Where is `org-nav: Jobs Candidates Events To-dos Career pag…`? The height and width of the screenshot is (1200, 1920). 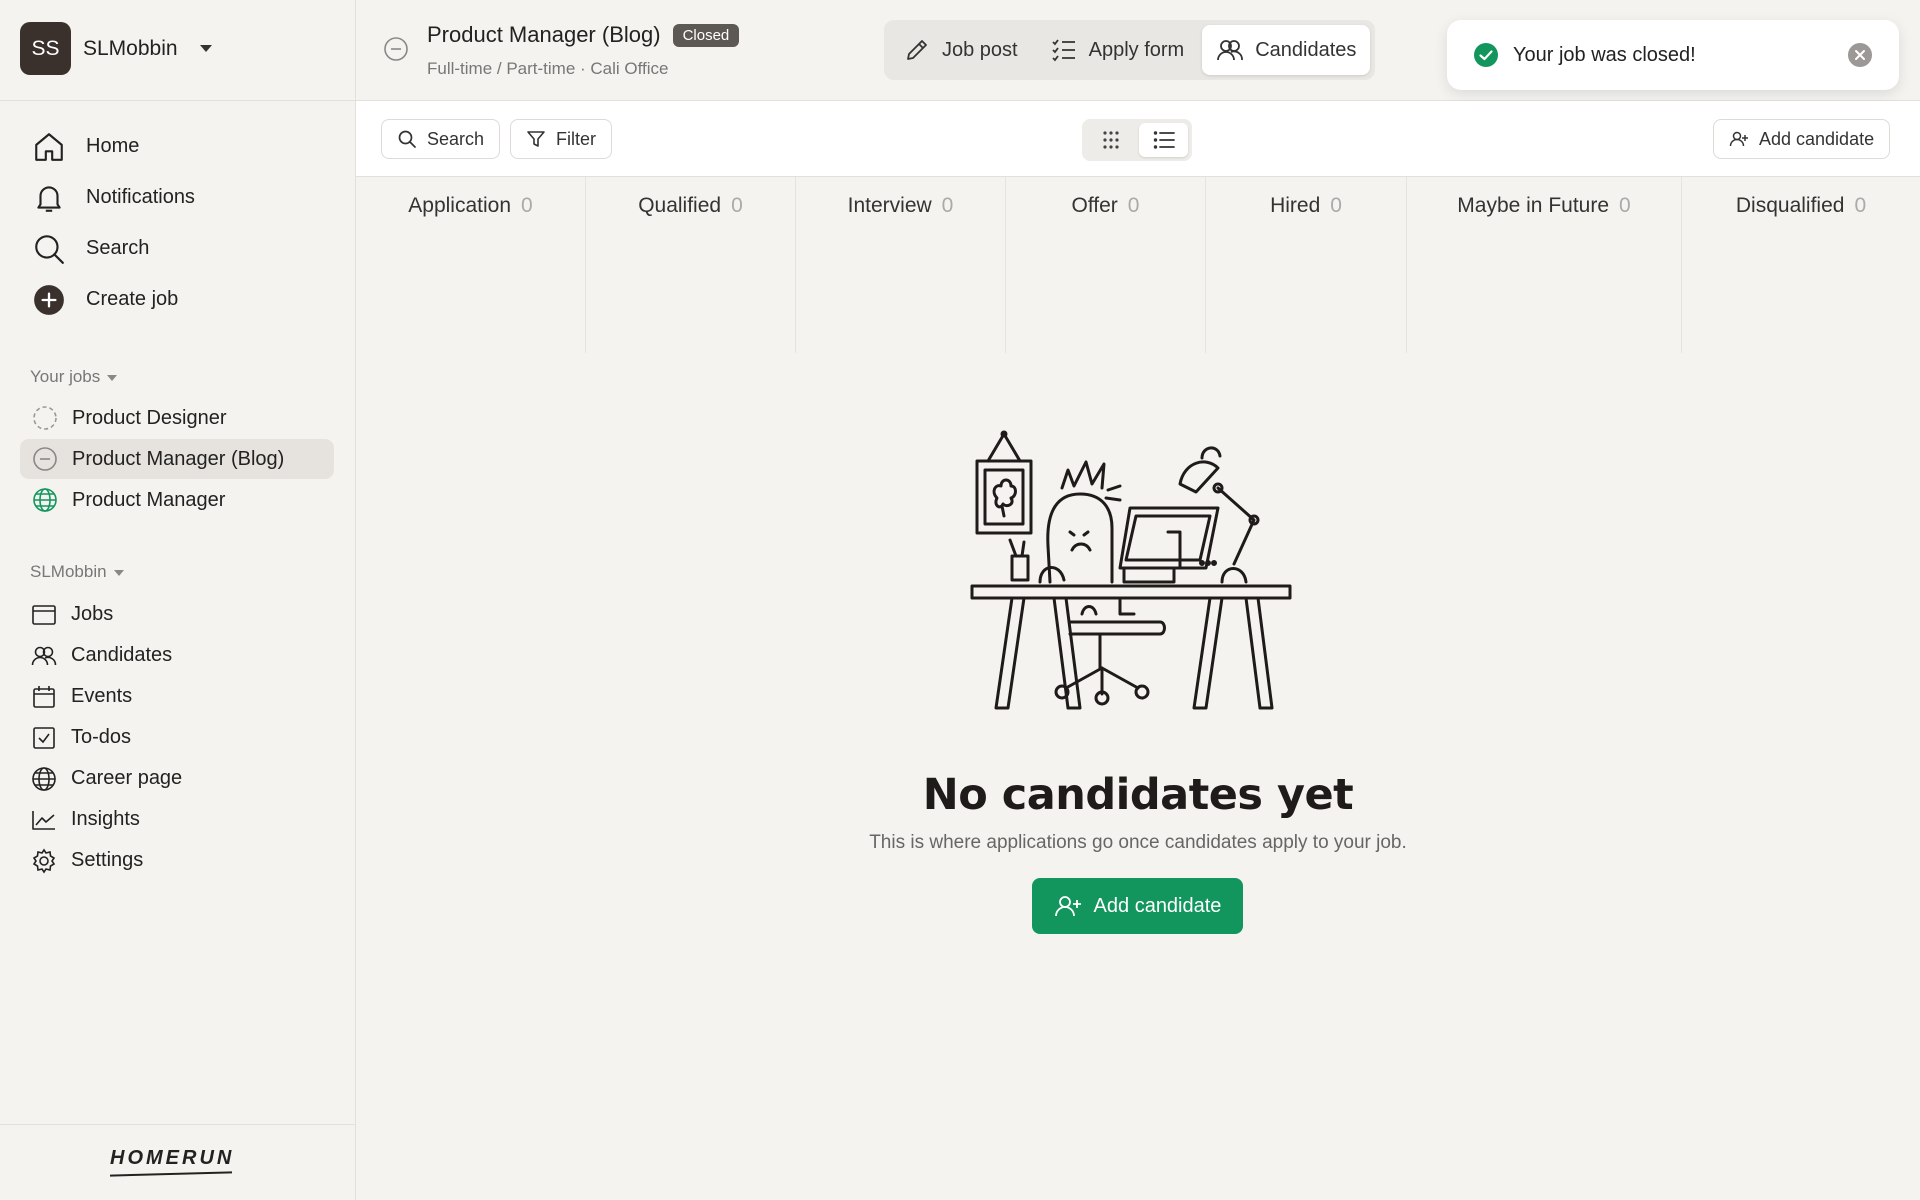
org-nav: Jobs Candidates Events To-dos Career pag… is located at coordinates (177, 737).